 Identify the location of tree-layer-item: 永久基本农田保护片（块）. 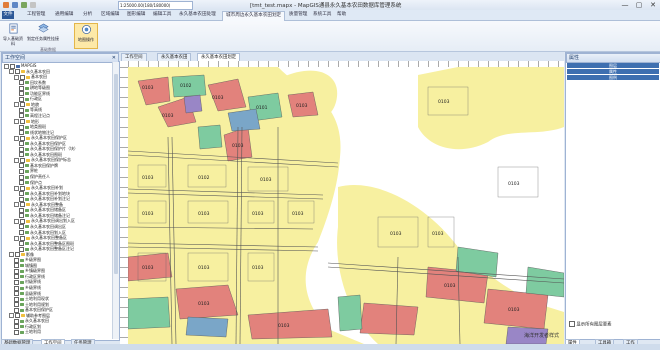
(48, 149).